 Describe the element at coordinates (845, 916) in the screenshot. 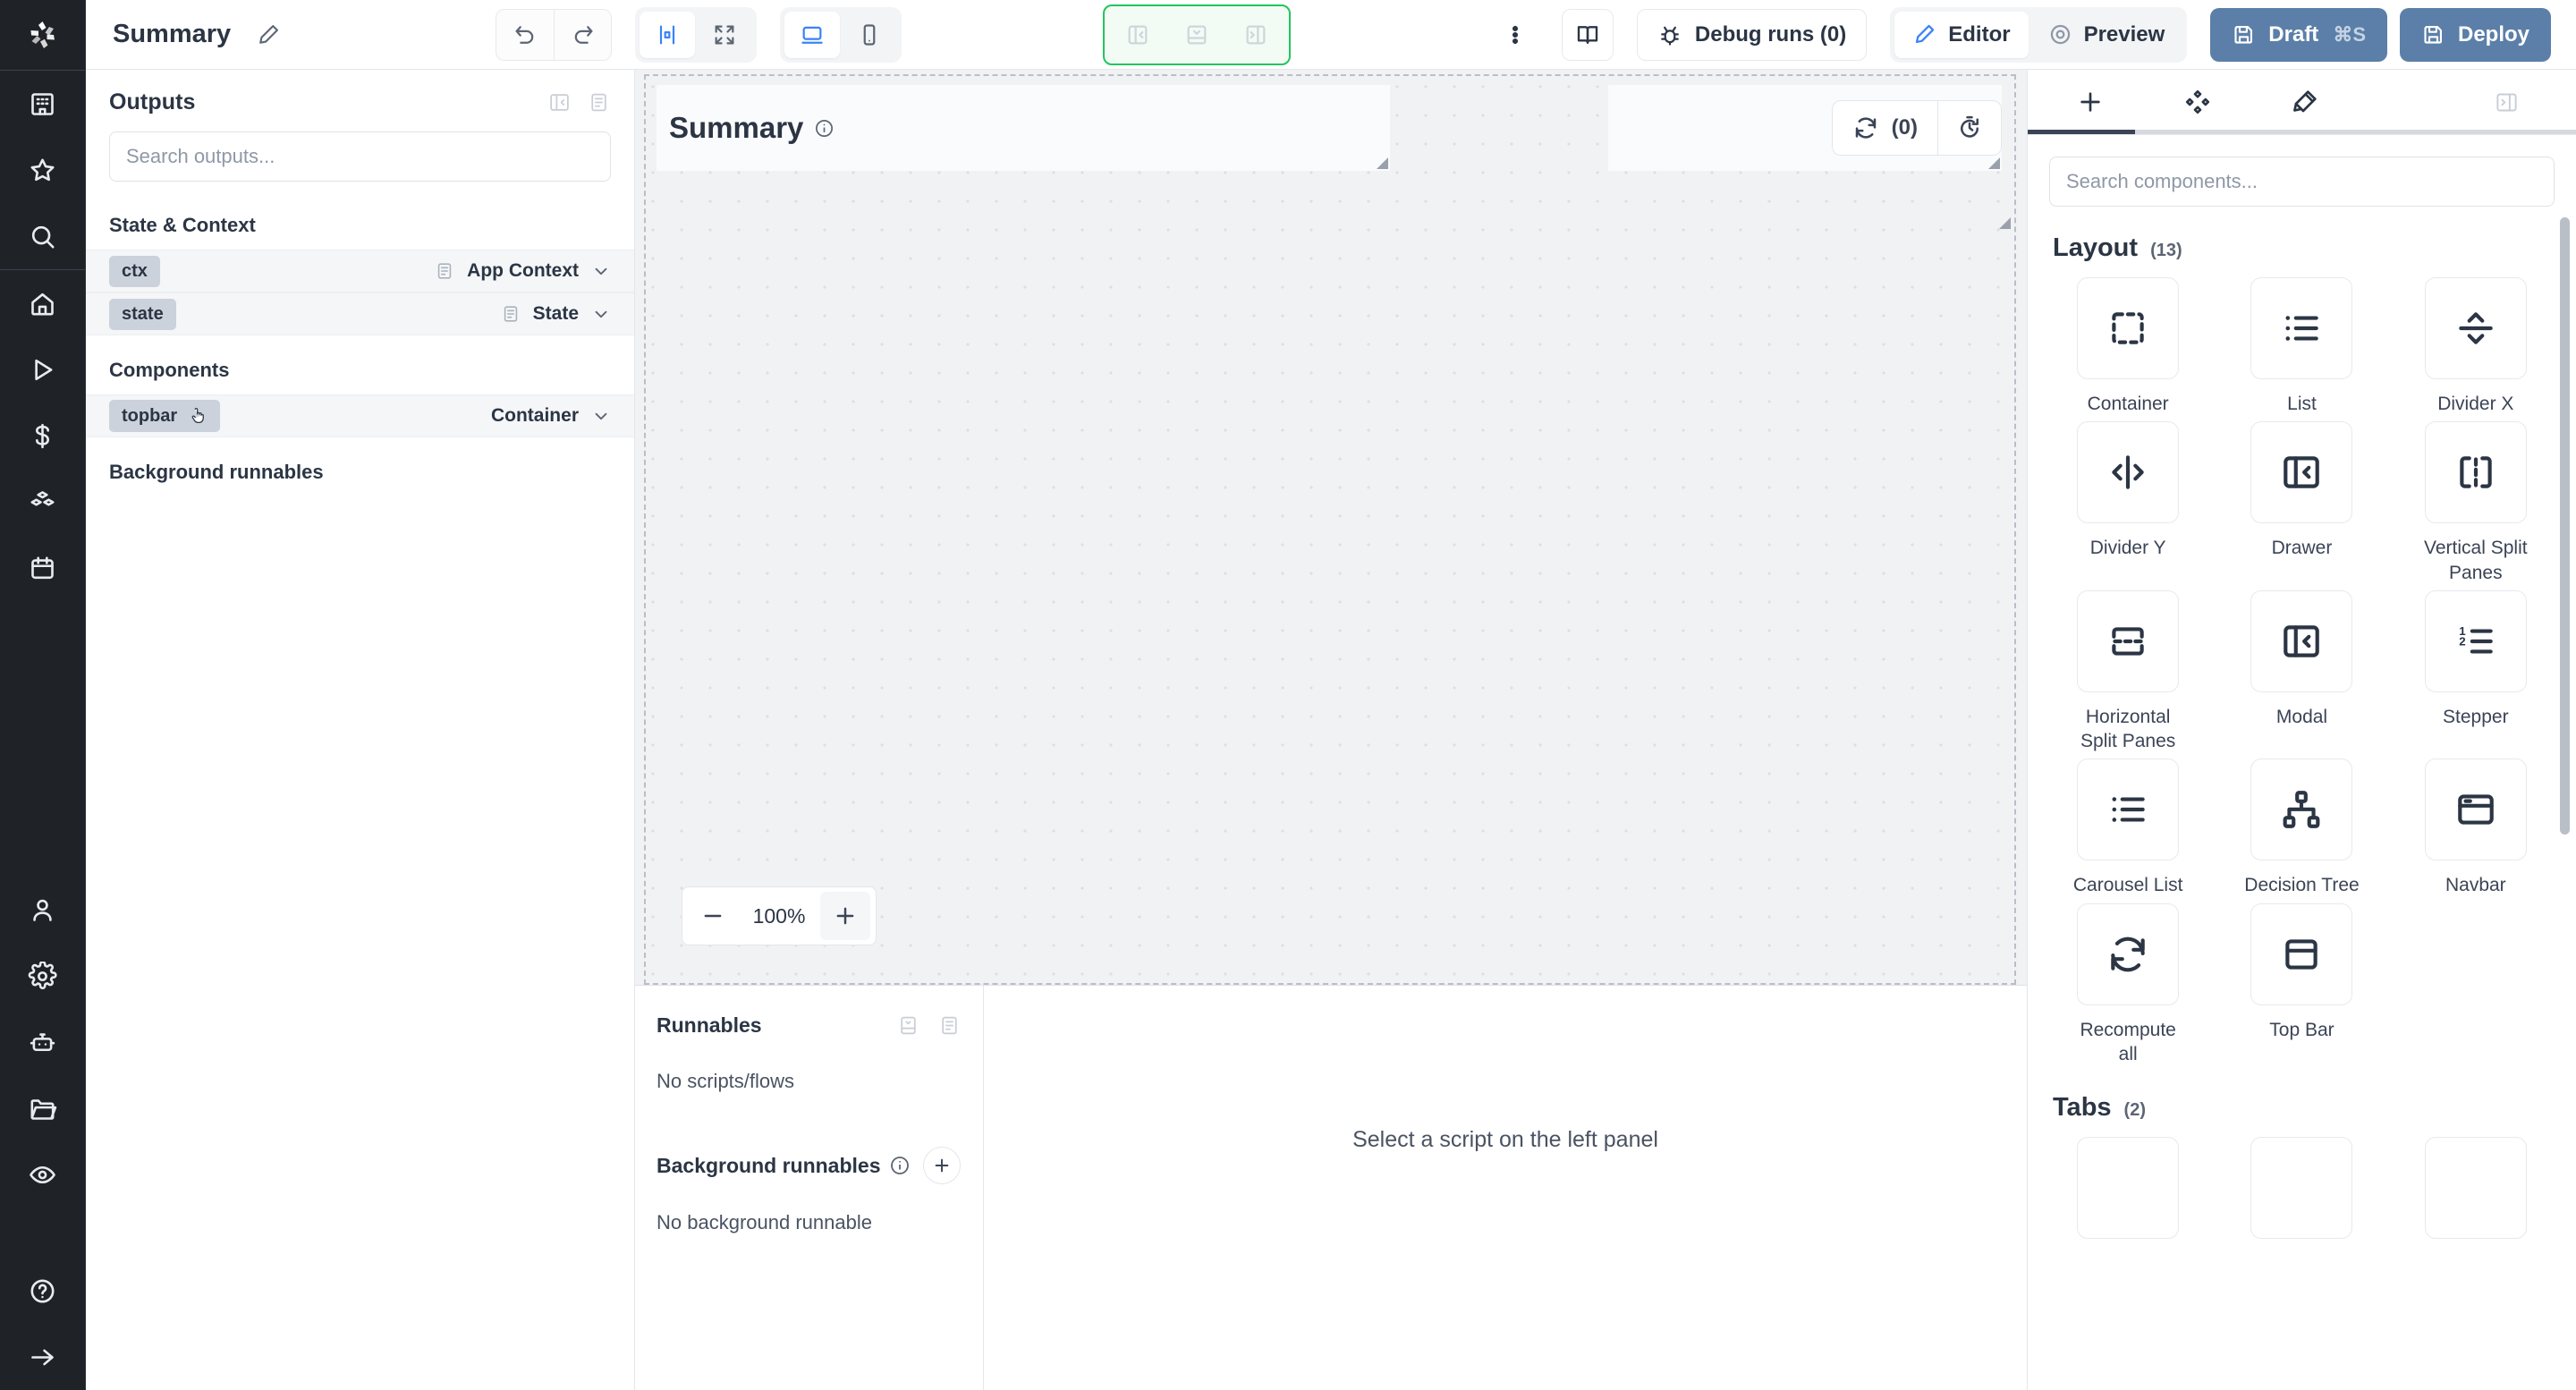

I see `zoom-in-button` at that location.